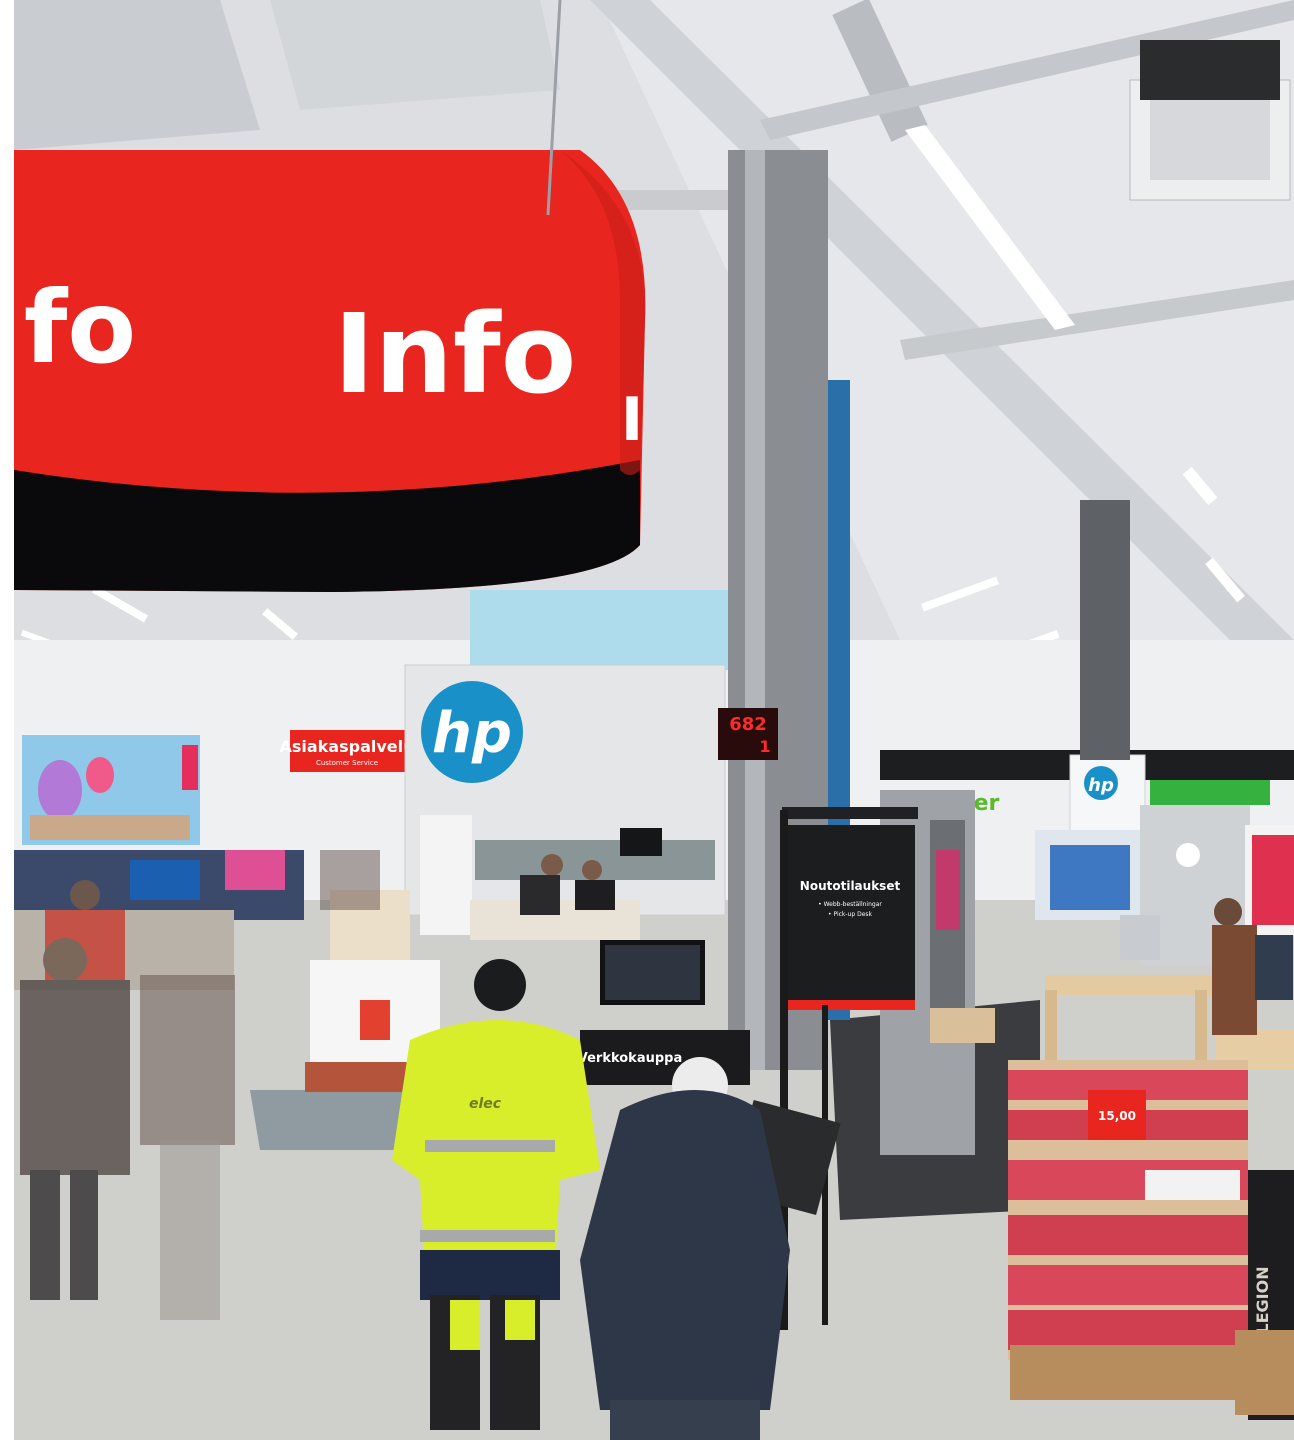 The image size is (1294, 1440). I want to click on hp-logo-text: hp, so click(472, 733).